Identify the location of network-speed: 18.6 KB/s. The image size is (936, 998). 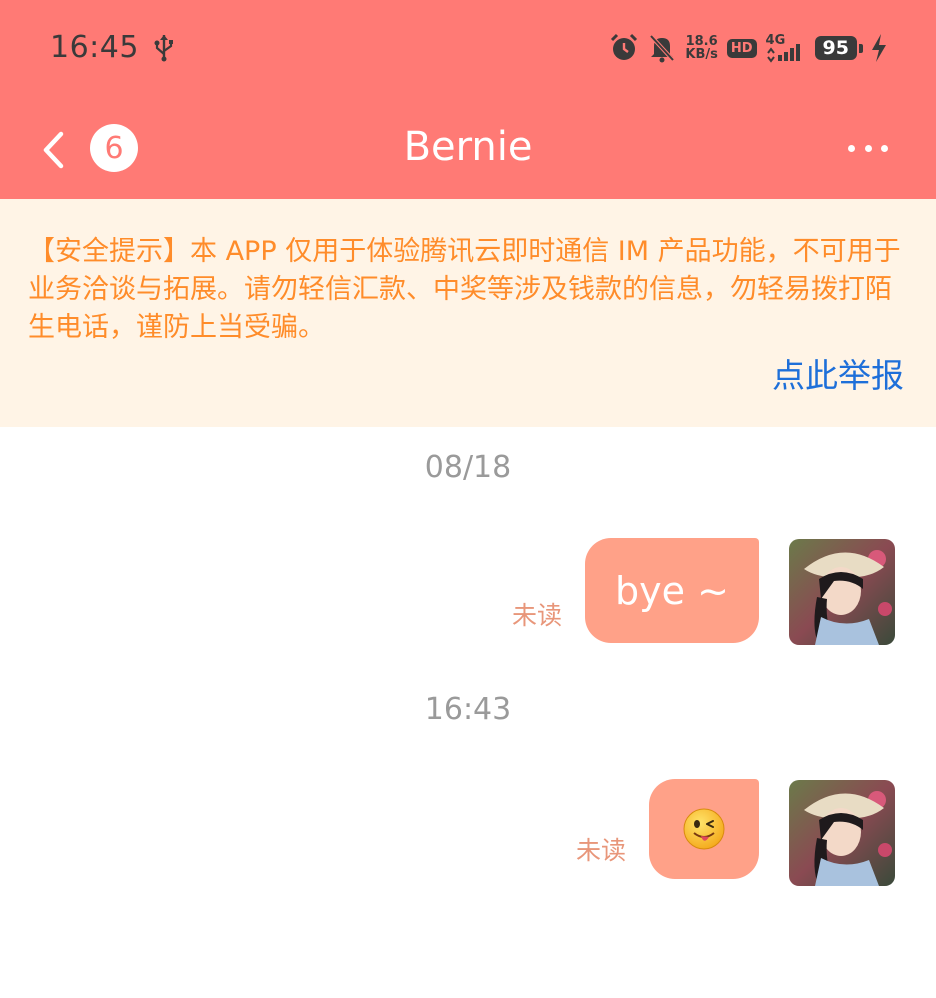
(701, 48).